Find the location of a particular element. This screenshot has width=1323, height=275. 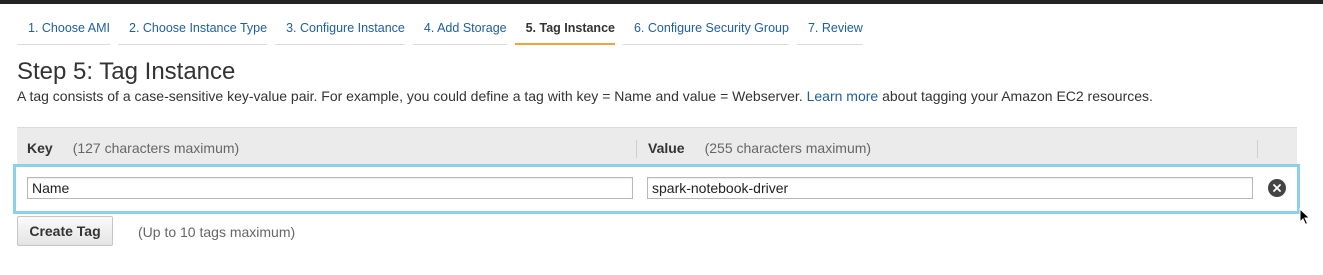

tag-limit-note: (Up to 10 tags maximum) is located at coordinates (217, 232).